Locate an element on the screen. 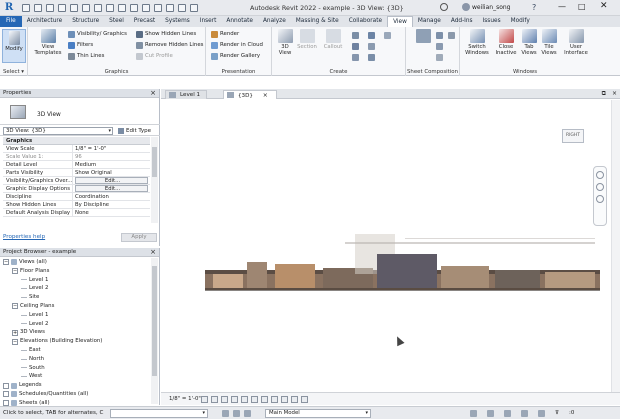 The height and width of the screenshot is (419, 620). property-value: Coordination is located at coordinates (111, 196).